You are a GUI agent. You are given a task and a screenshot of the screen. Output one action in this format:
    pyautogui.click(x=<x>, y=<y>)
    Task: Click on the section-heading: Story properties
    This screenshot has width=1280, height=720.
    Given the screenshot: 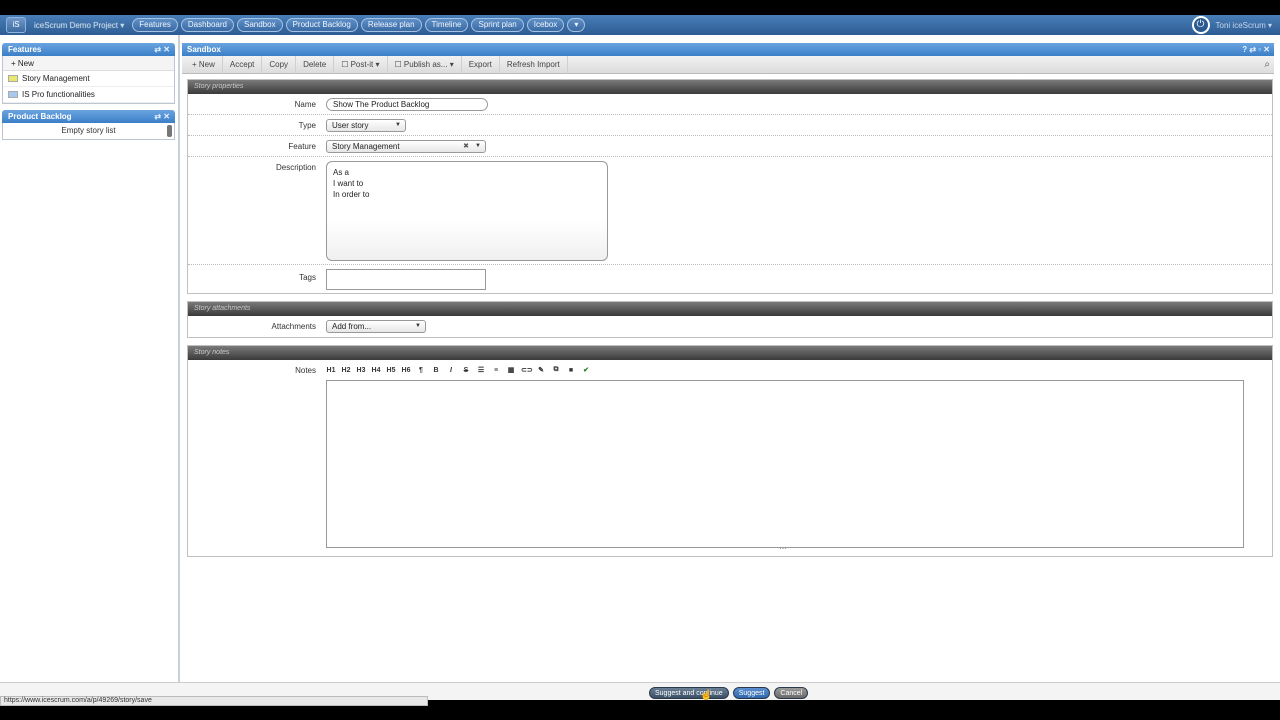 What is the action you would take?
    pyautogui.click(x=730, y=87)
    